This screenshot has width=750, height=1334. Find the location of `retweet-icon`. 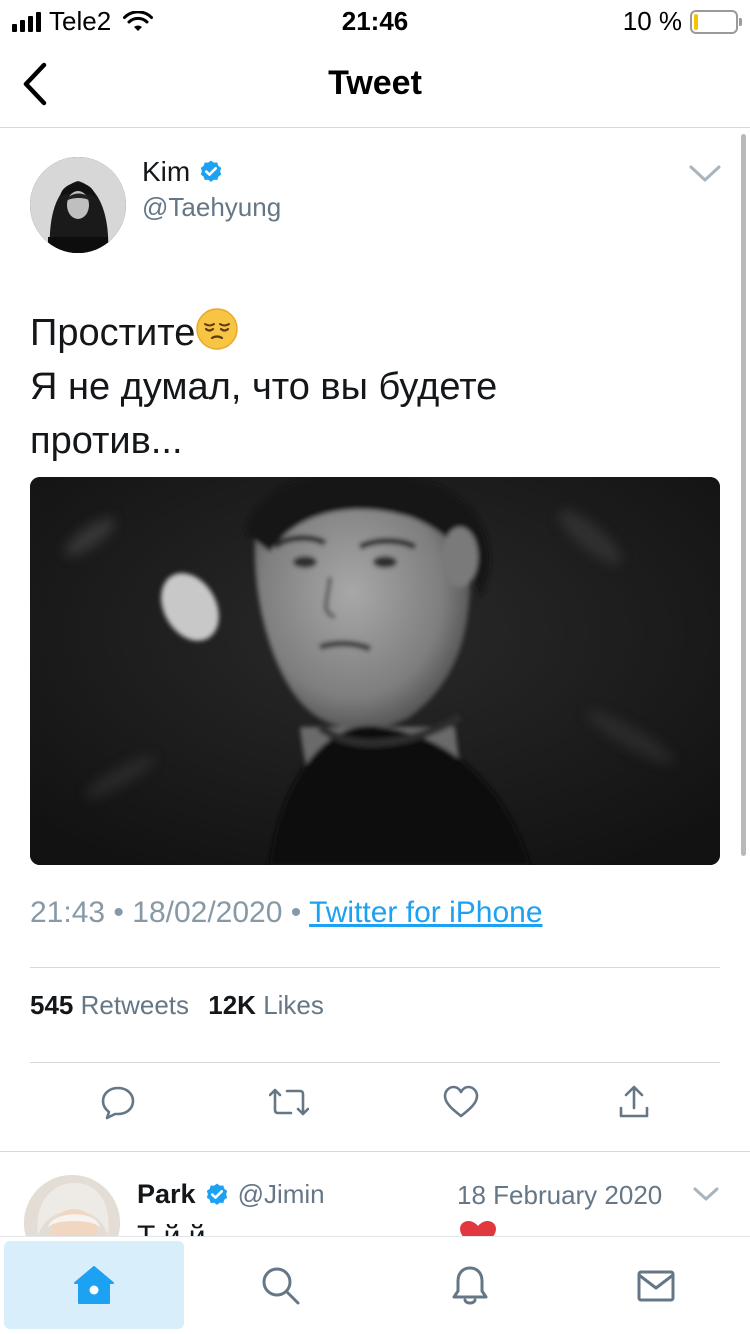

retweet-icon is located at coordinates (289, 1102).